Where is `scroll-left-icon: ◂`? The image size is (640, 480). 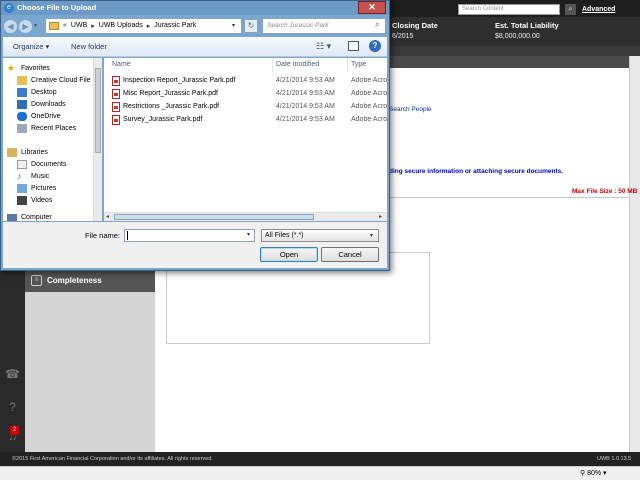
scroll-left-icon: ◂ is located at coordinates (107, 216).